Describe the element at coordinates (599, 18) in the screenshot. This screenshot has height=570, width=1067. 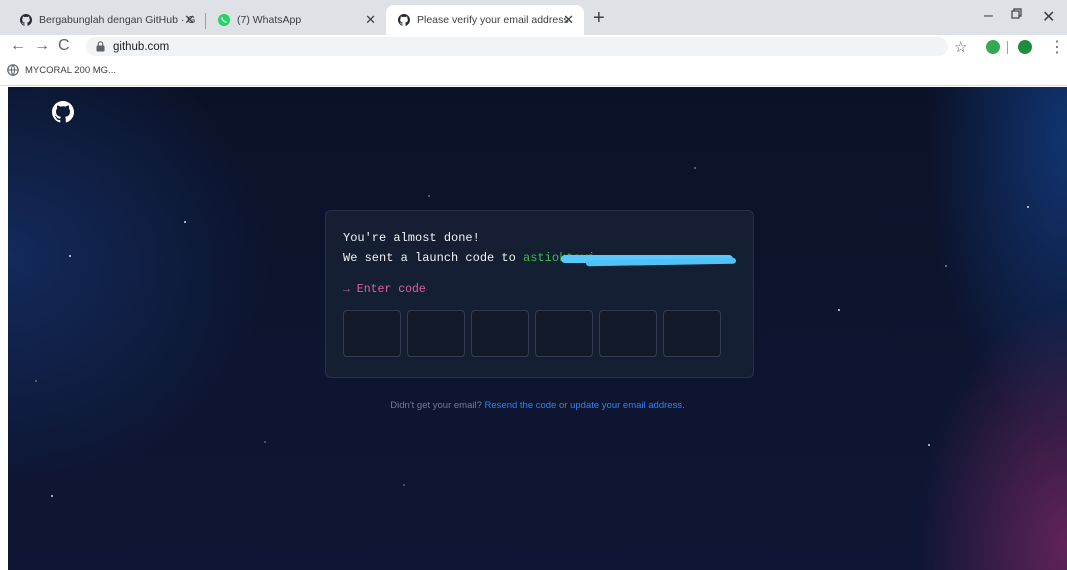
I see `new-tab-icon: +` at that location.